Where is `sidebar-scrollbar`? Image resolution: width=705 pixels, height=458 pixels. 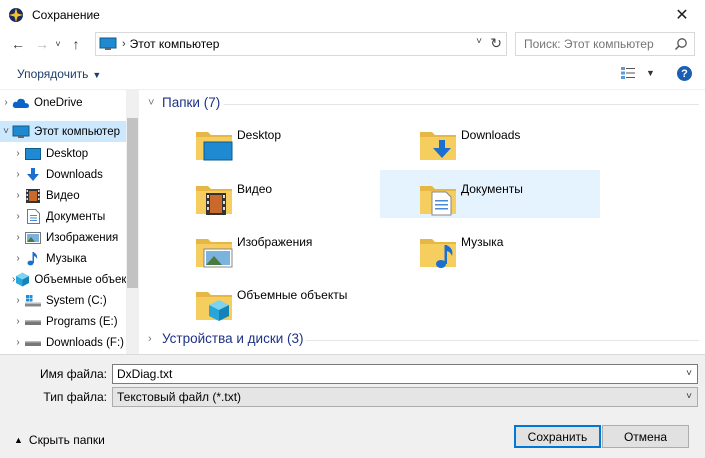 sidebar-scrollbar is located at coordinates (132, 222).